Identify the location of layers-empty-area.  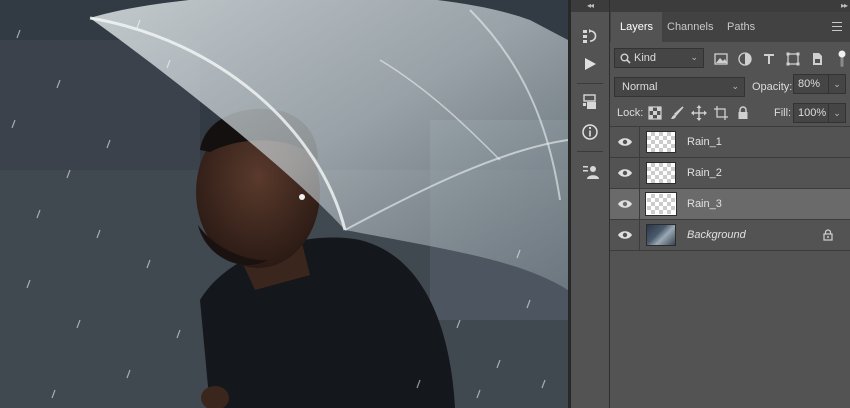
(730, 329).